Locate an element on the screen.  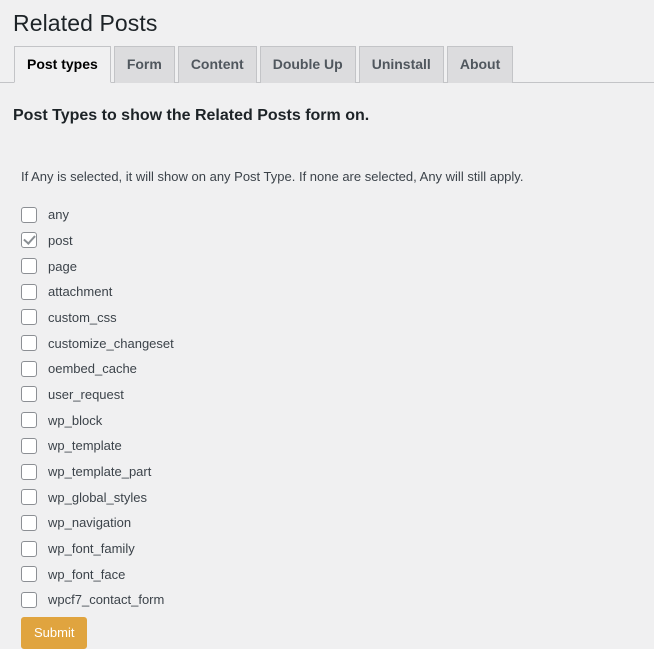
submit-button: Submit is located at coordinates (54, 632).